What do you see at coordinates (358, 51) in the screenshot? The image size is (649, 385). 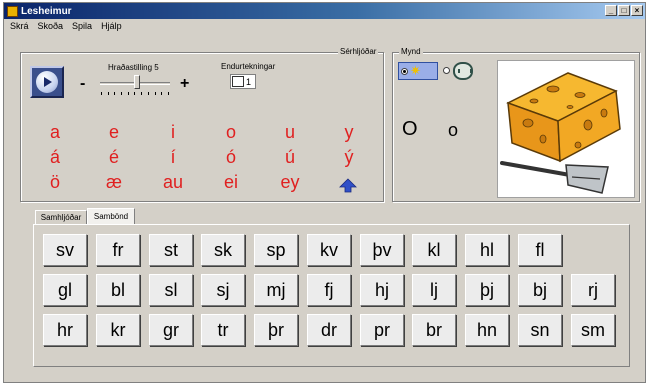 I see `vowels-group-label: Sérhljóðar` at bounding box center [358, 51].